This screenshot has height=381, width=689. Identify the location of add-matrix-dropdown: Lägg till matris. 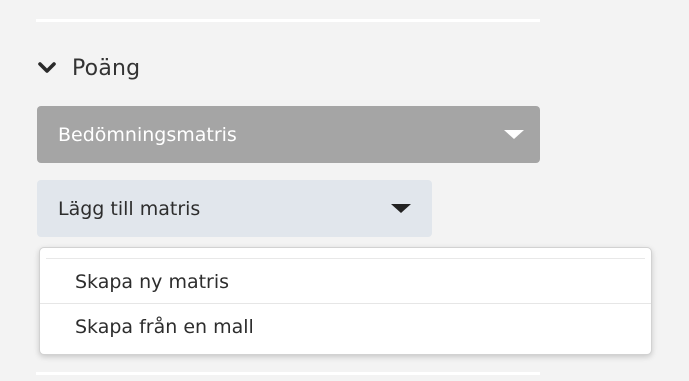
(234, 208).